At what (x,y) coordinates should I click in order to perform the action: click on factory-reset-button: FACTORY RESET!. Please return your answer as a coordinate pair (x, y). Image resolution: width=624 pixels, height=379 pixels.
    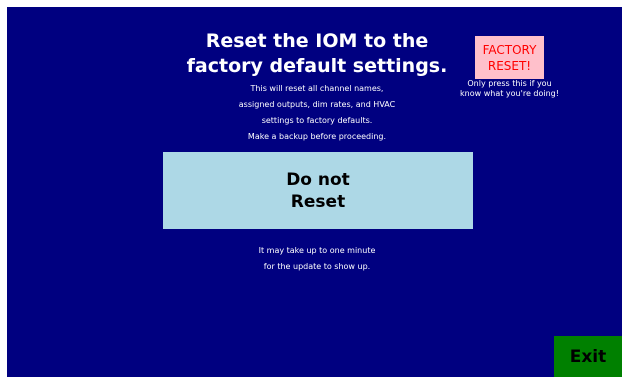
    Looking at the image, I should click on (509, 57).